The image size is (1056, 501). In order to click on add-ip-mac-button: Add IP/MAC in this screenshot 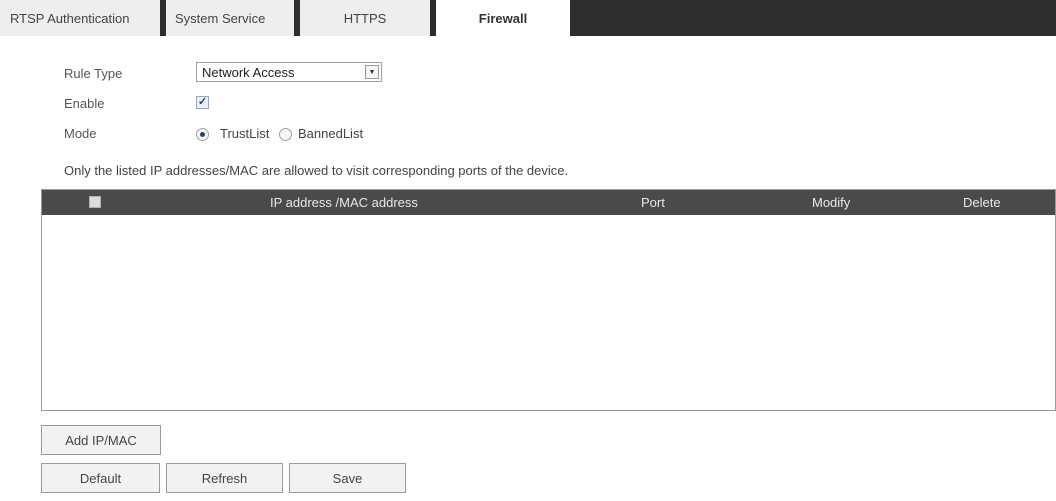, I will do `click(101, 440)`.